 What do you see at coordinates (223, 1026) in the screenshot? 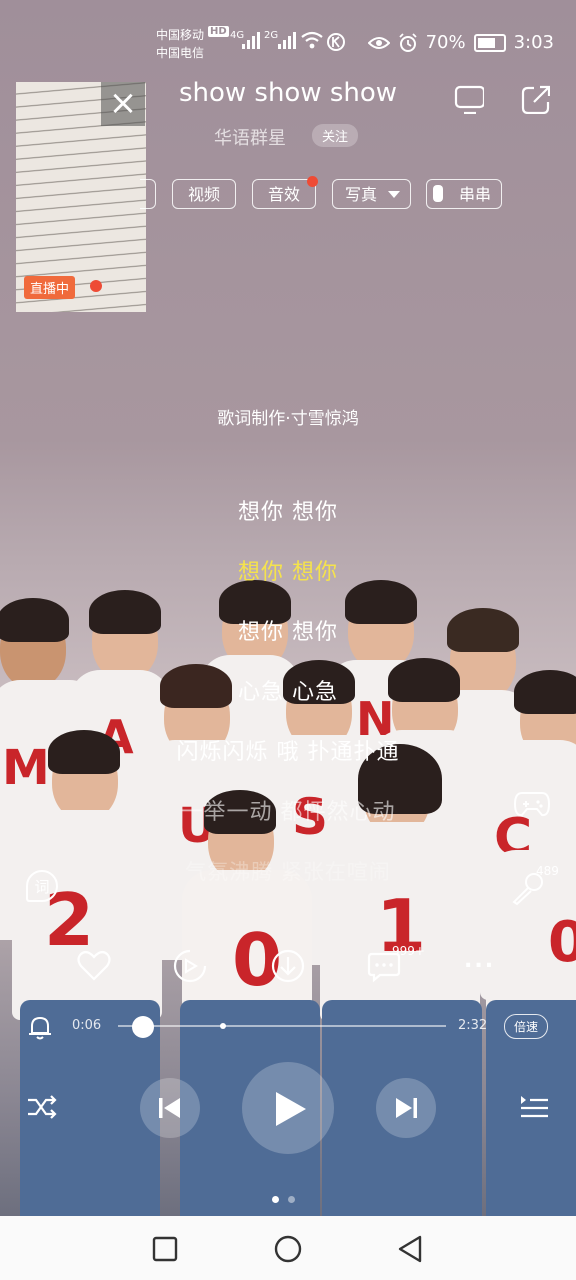
I see `progress-marker` at bounding box center [223, 1026].